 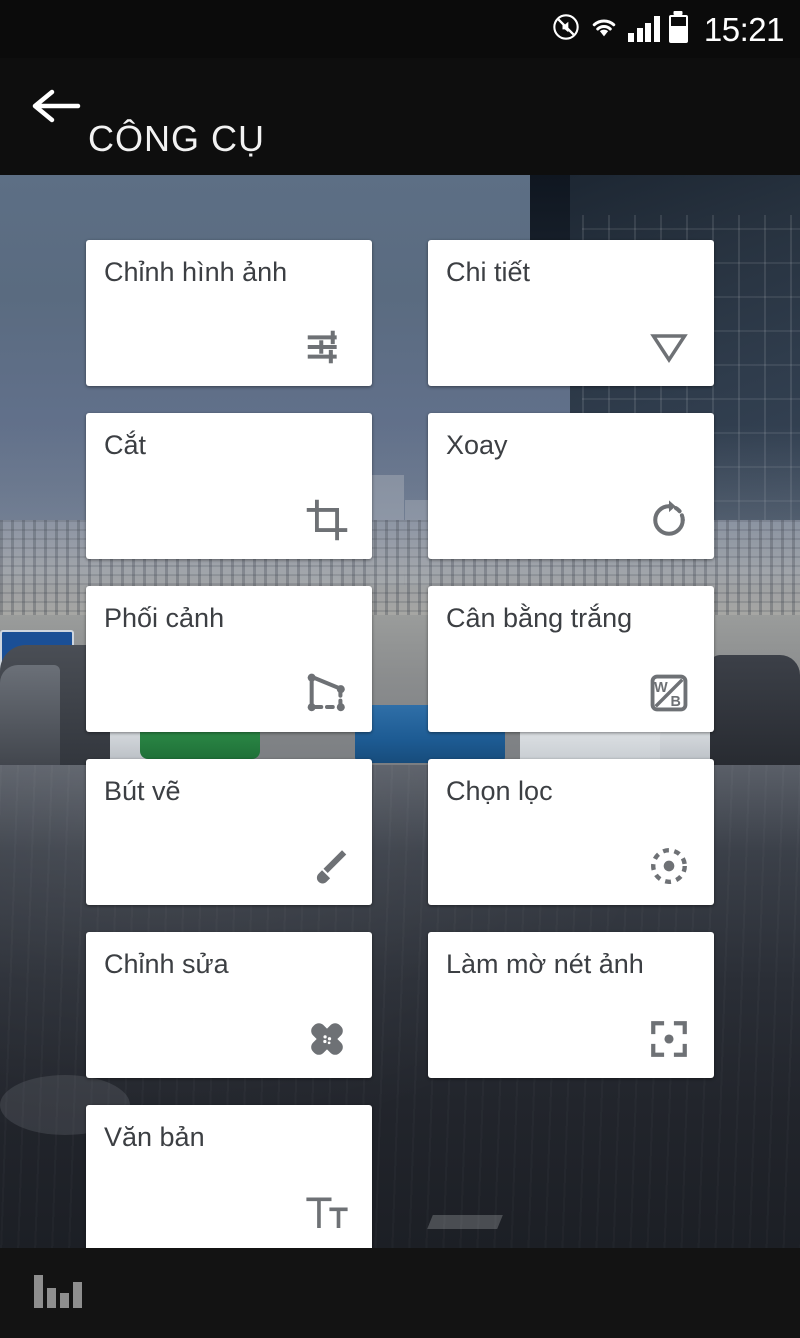 What do you see at coordinates (164, 618) in the screenshot?
I see `tool-label: Phối cảnh` at bounding box center [164, 618].